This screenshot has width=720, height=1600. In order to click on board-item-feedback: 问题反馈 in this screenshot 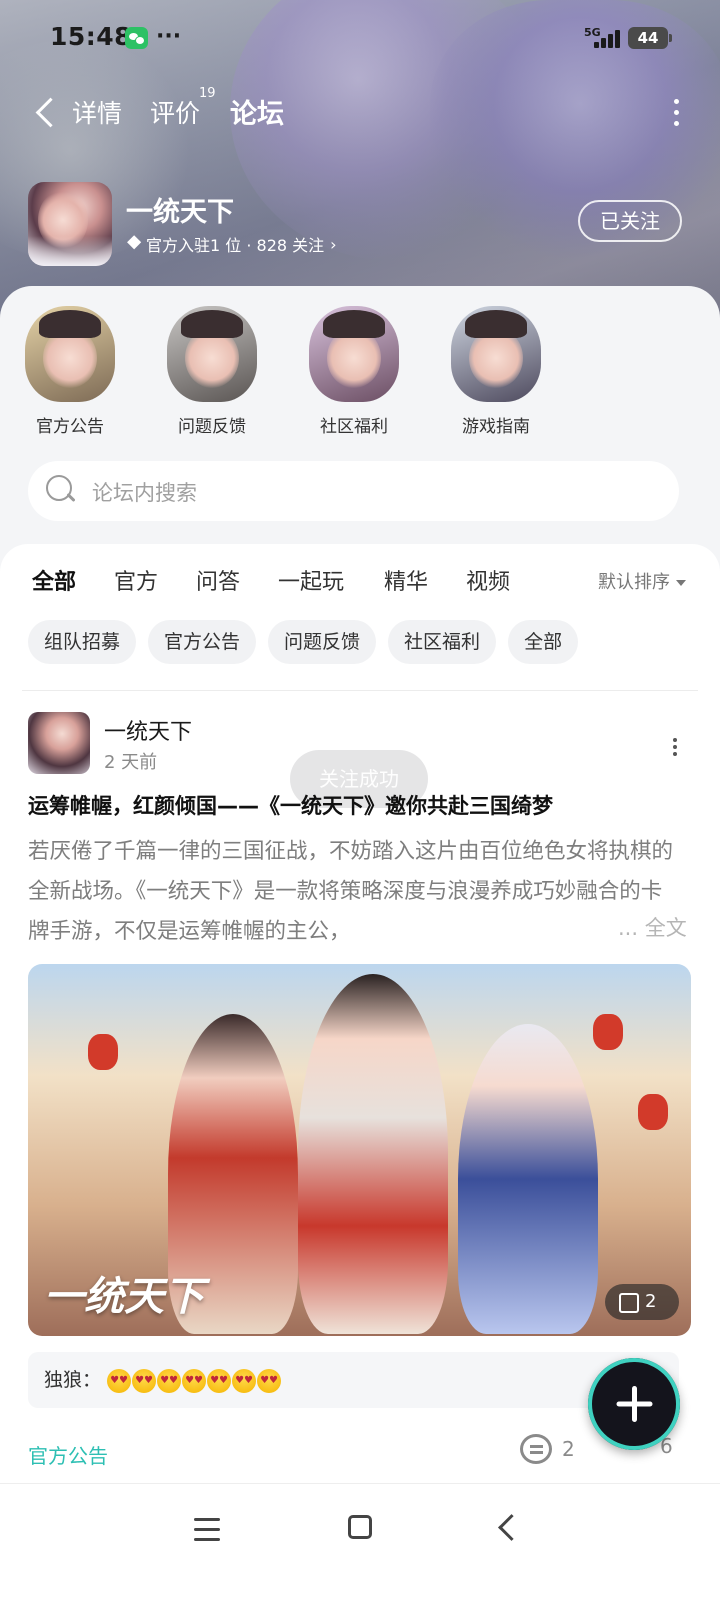, I will do `click(212, 371)`.